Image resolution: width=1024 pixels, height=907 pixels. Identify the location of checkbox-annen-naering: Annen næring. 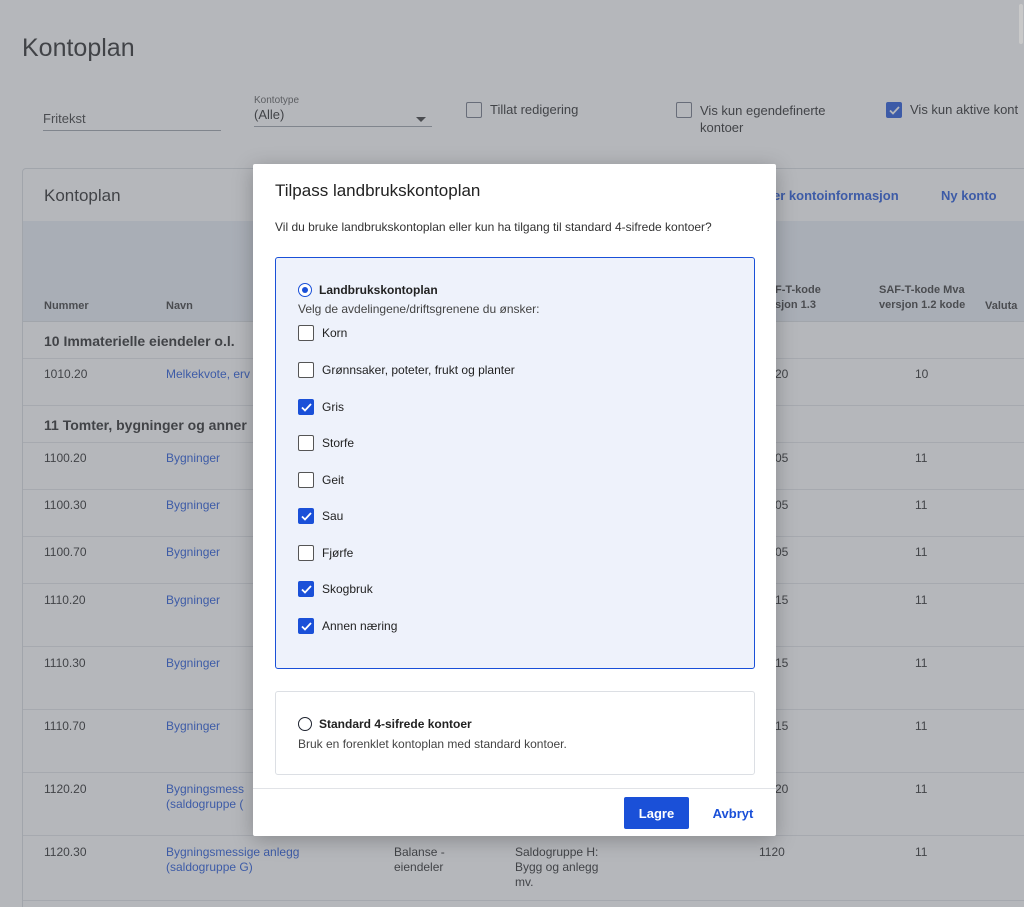
(347, 626).